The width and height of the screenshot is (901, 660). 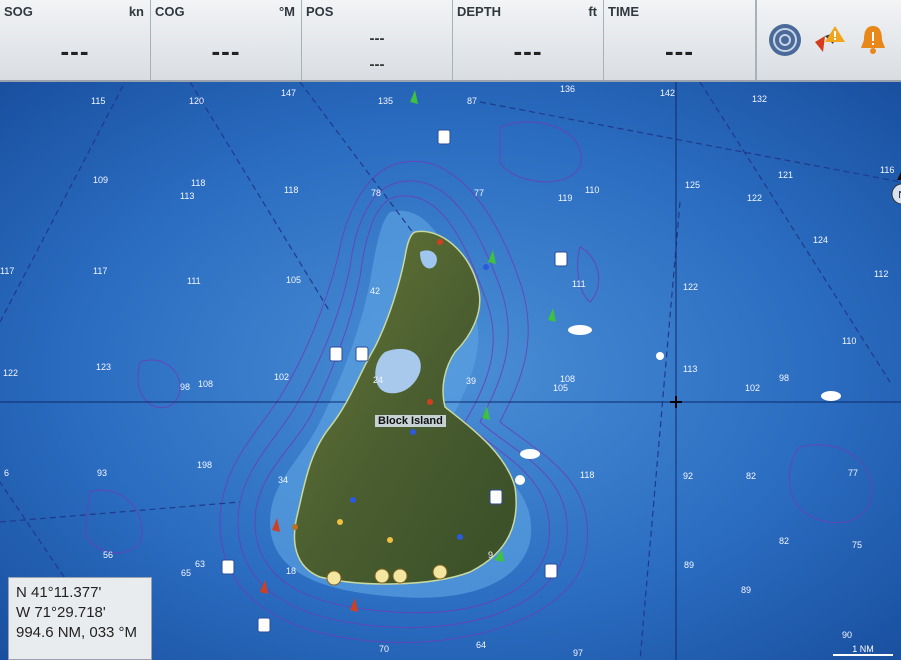 What do you see at coordinates (377, 64) in the screenshot?
I see `pos-line2: ---` at bounding box center [377, 64].